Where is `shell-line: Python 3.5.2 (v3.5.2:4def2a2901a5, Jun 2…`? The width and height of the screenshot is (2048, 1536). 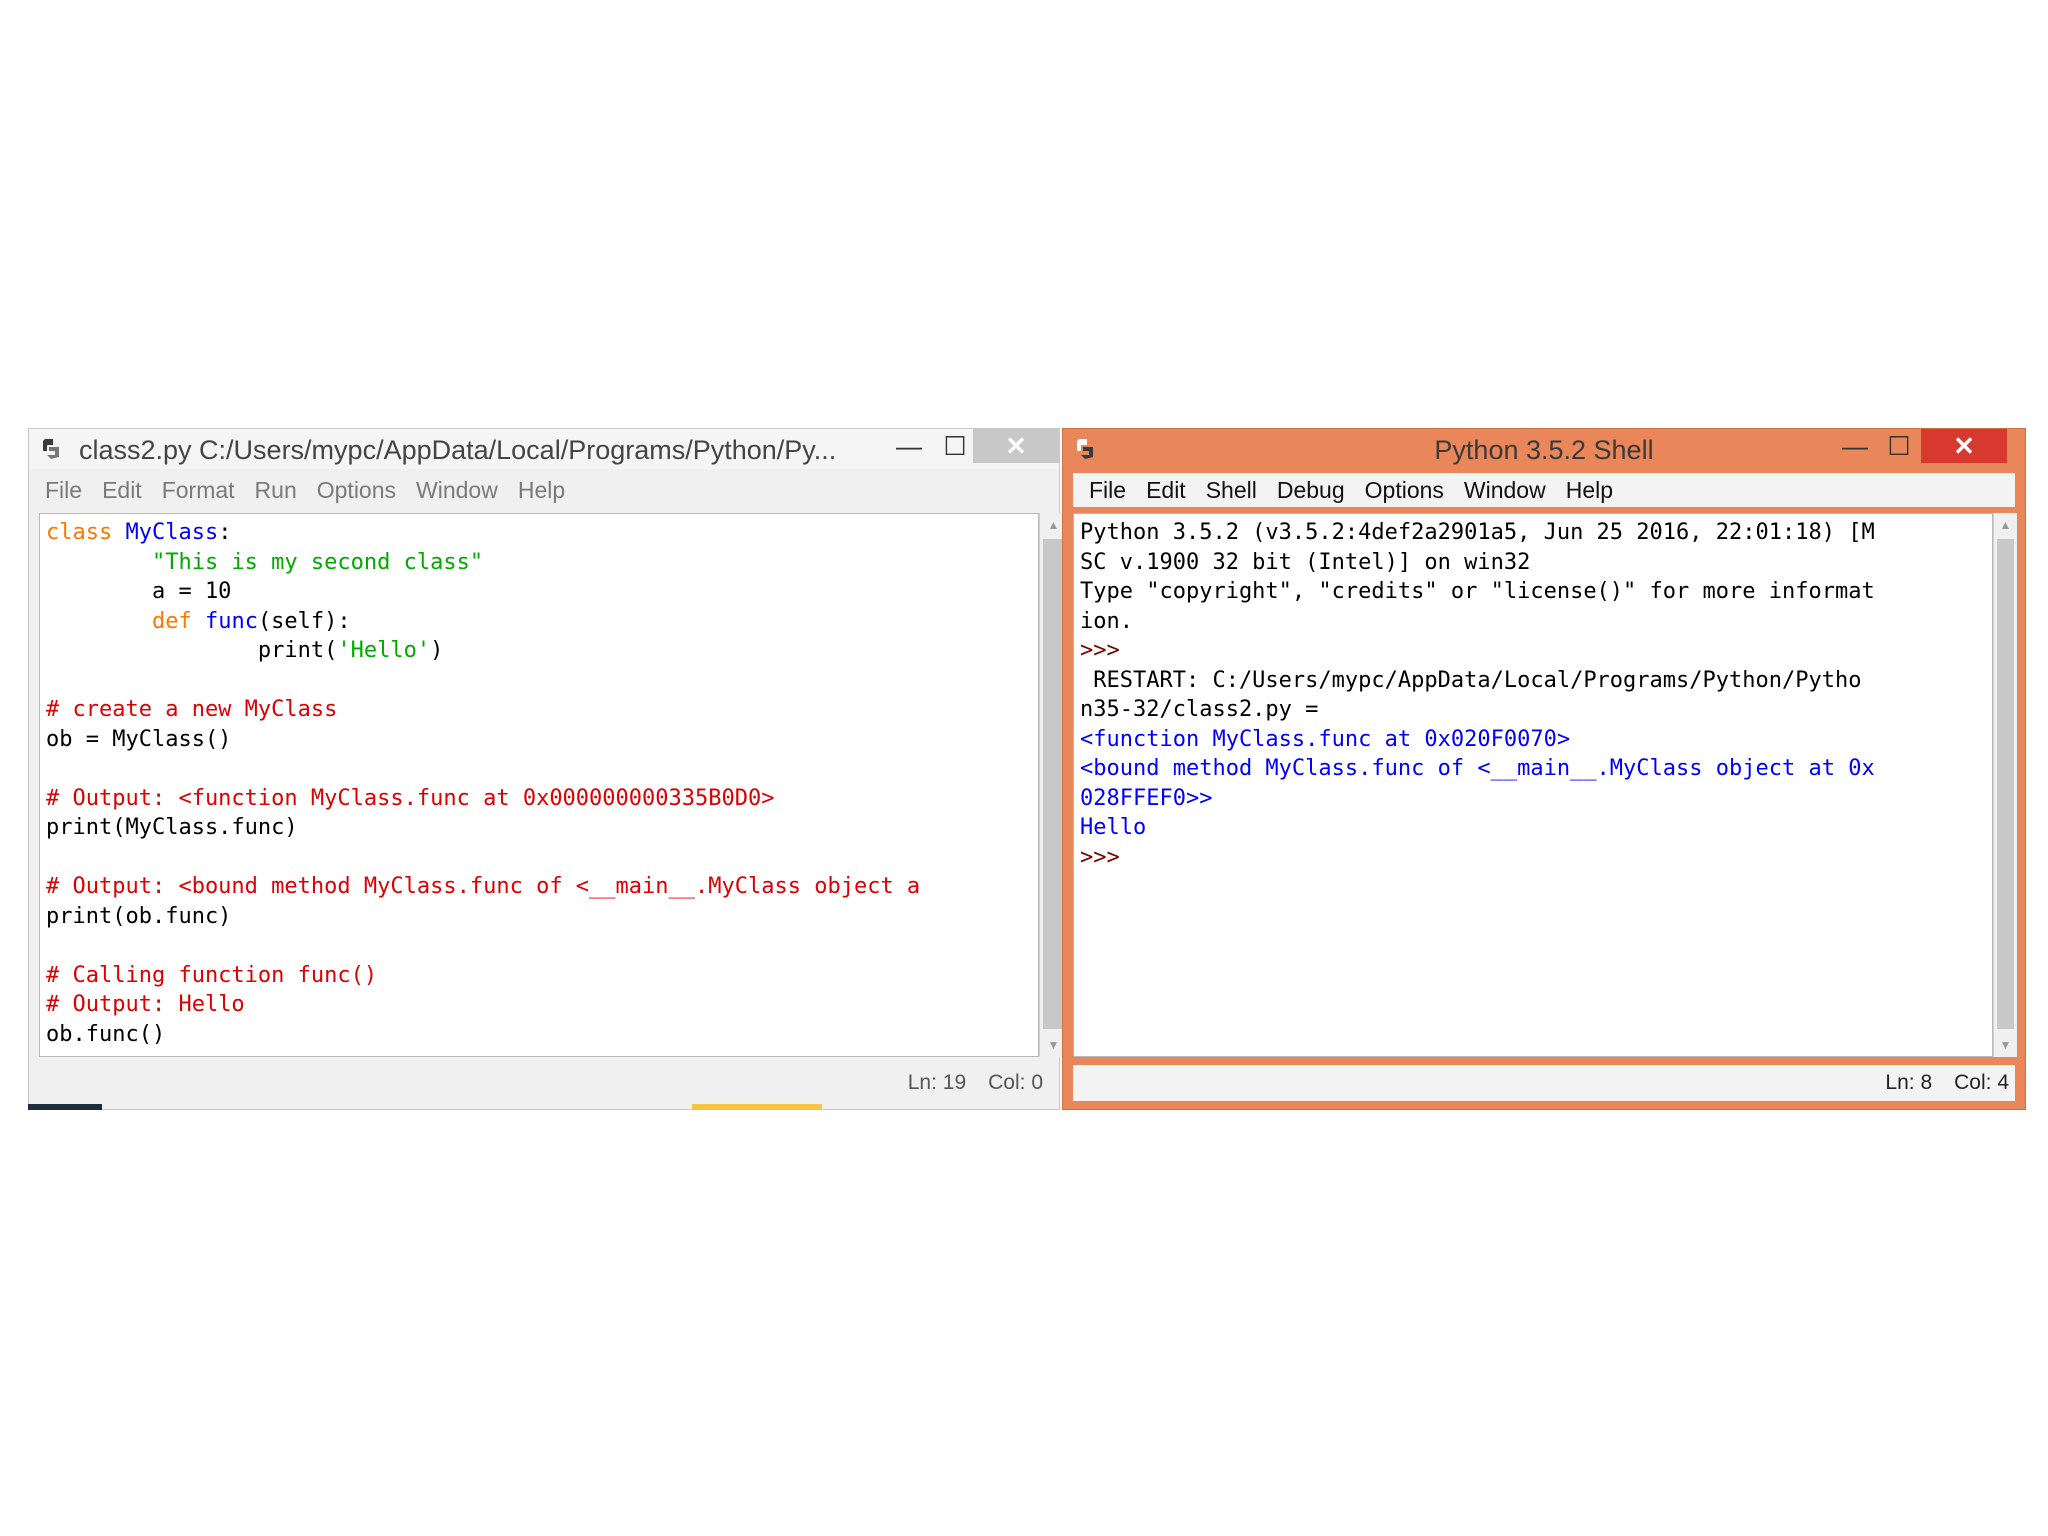
shell-line: Python 3.5.2 (v3.5.2:4def2a2901a5, Jun 2… is located at coordinates (1533, 533).